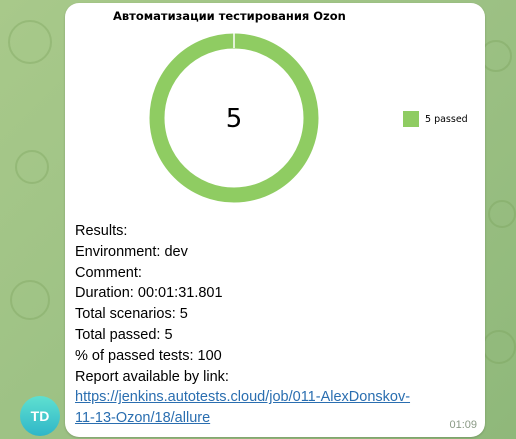 The width and height of the screenshot is (516, 439). What do you see at coordinates (234, 119) in the screenshot?
I see `donut-center-label: 5` at bounding box center [234, 119].